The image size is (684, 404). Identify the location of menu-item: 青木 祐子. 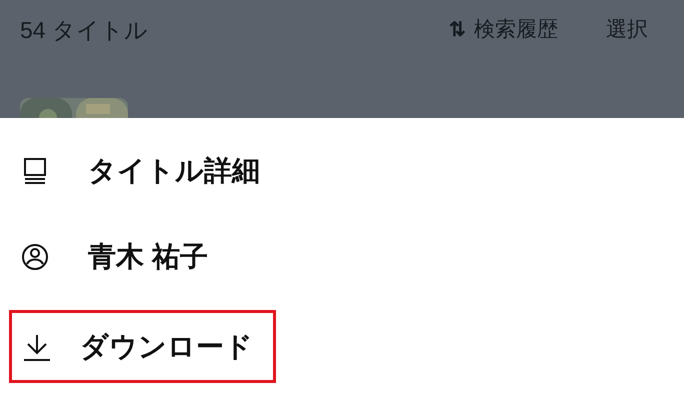
(172, 257).